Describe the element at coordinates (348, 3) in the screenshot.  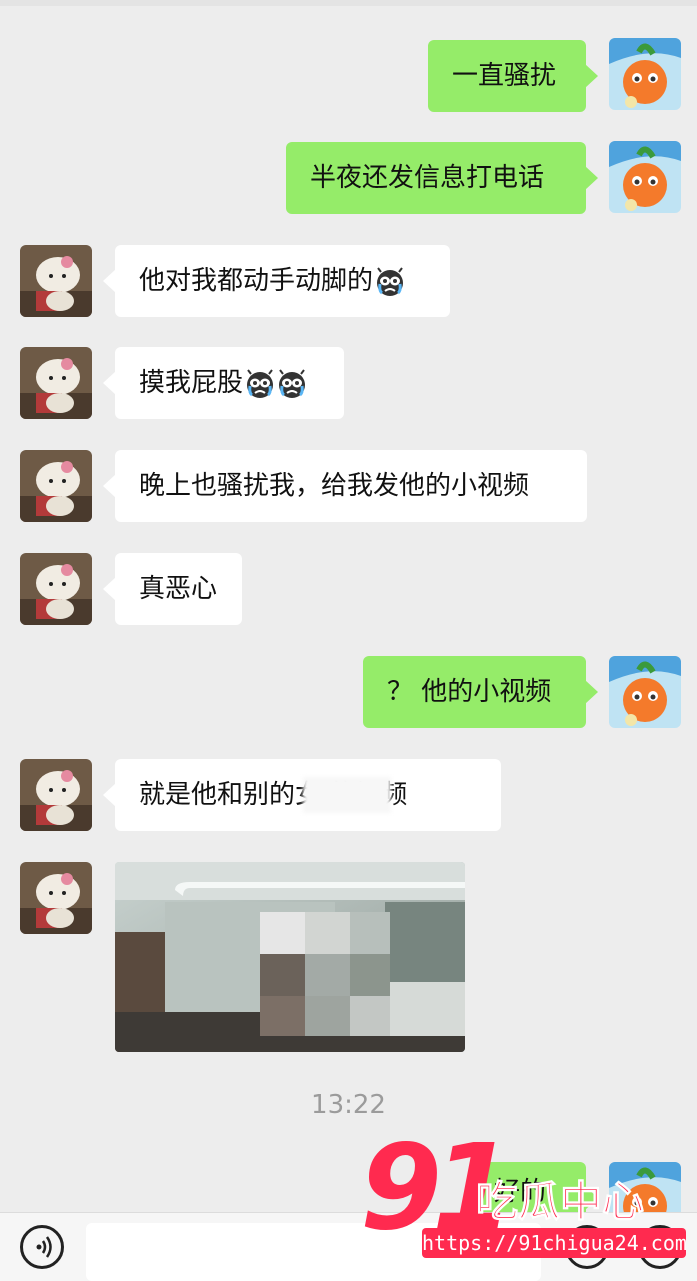
I see `status-bar-edge` at that location.